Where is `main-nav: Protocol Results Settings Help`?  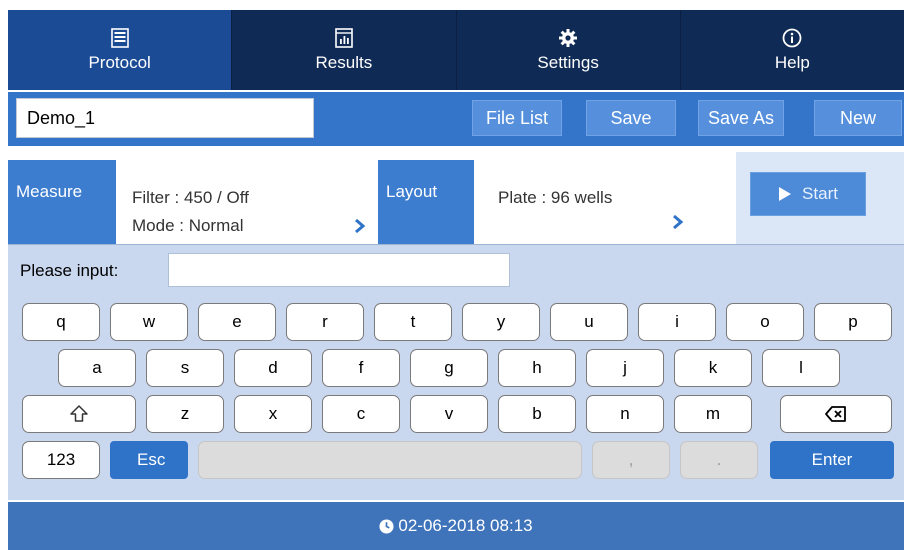
main-nav: Protocol Results Settings Help is located at coordinates (456, 50).